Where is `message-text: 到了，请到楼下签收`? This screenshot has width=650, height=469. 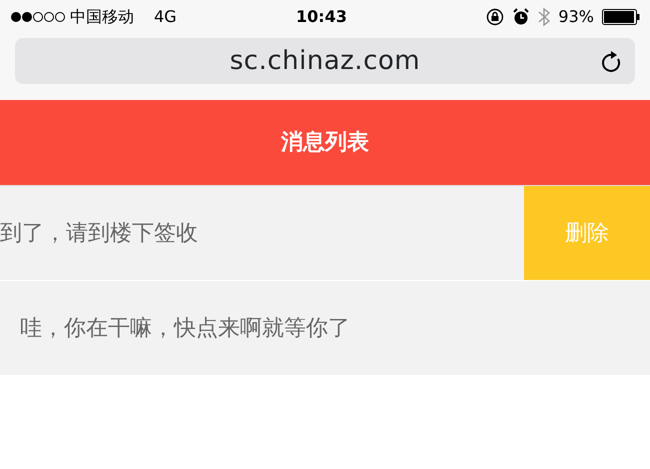 message-text: 到了，请到楼下签收 is located at coordinates (99, 234).